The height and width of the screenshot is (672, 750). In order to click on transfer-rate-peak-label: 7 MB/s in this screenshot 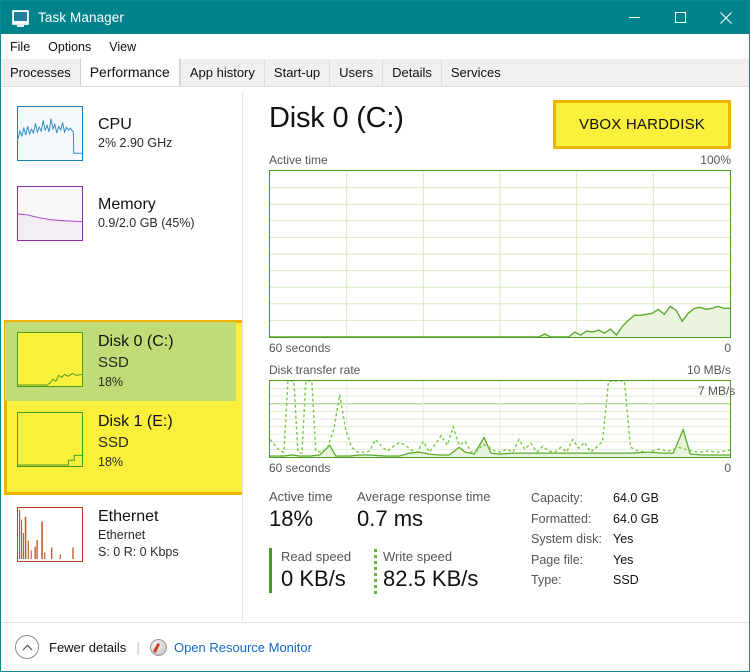, I will do `click(717, 391)`.